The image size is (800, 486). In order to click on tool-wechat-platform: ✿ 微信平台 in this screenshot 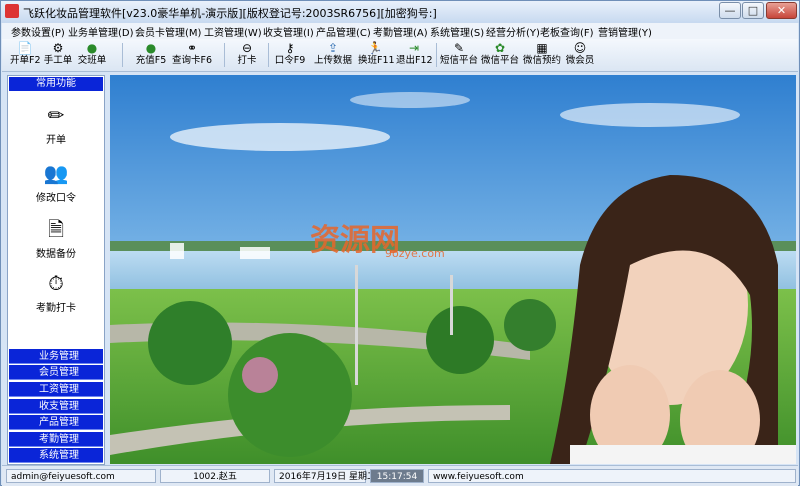, I will do `click(500, 55)`.